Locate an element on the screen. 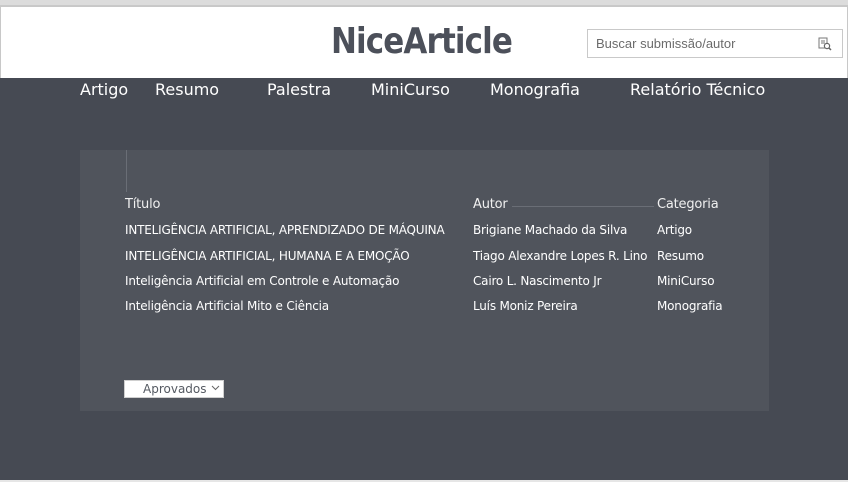 The image size is (848, 482). nav-item-resumo: Resumo is located at coordinates (187, 89).